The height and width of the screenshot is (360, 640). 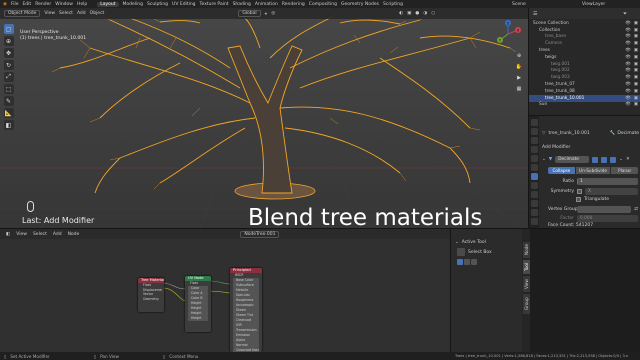 I want to click on particles-tab-icon, so click(x=534, y=185).